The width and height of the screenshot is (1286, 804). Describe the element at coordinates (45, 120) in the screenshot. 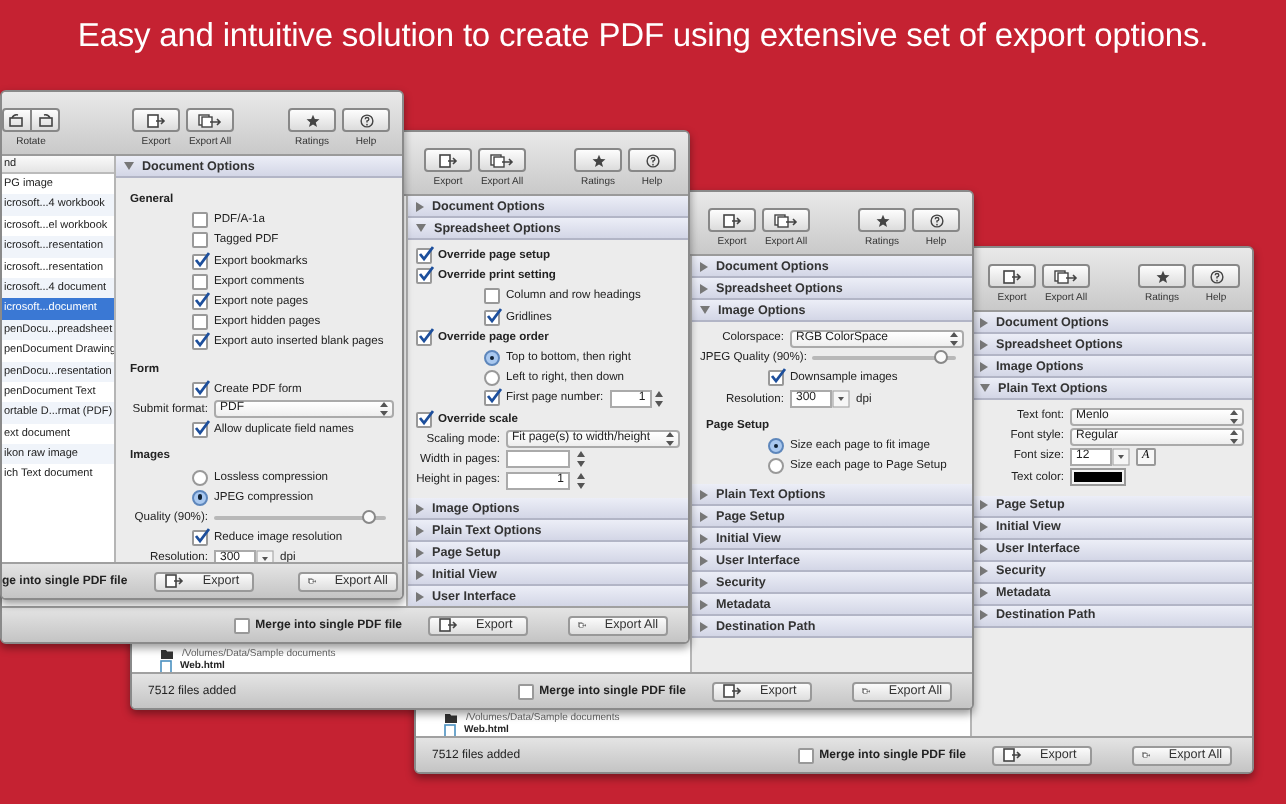

I see `rotate-right-icon` at that location.